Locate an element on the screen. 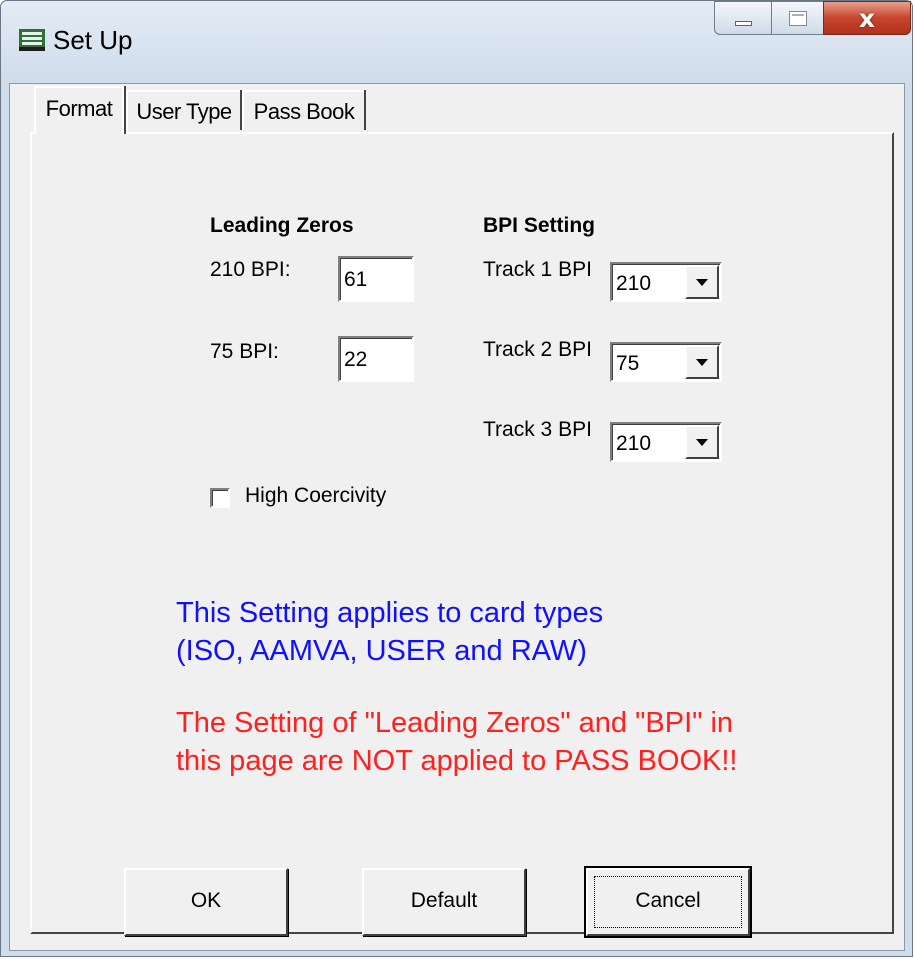 The height and width of the screenshot is (959, 915). maximize-icon is located at coordinates (798, 18).